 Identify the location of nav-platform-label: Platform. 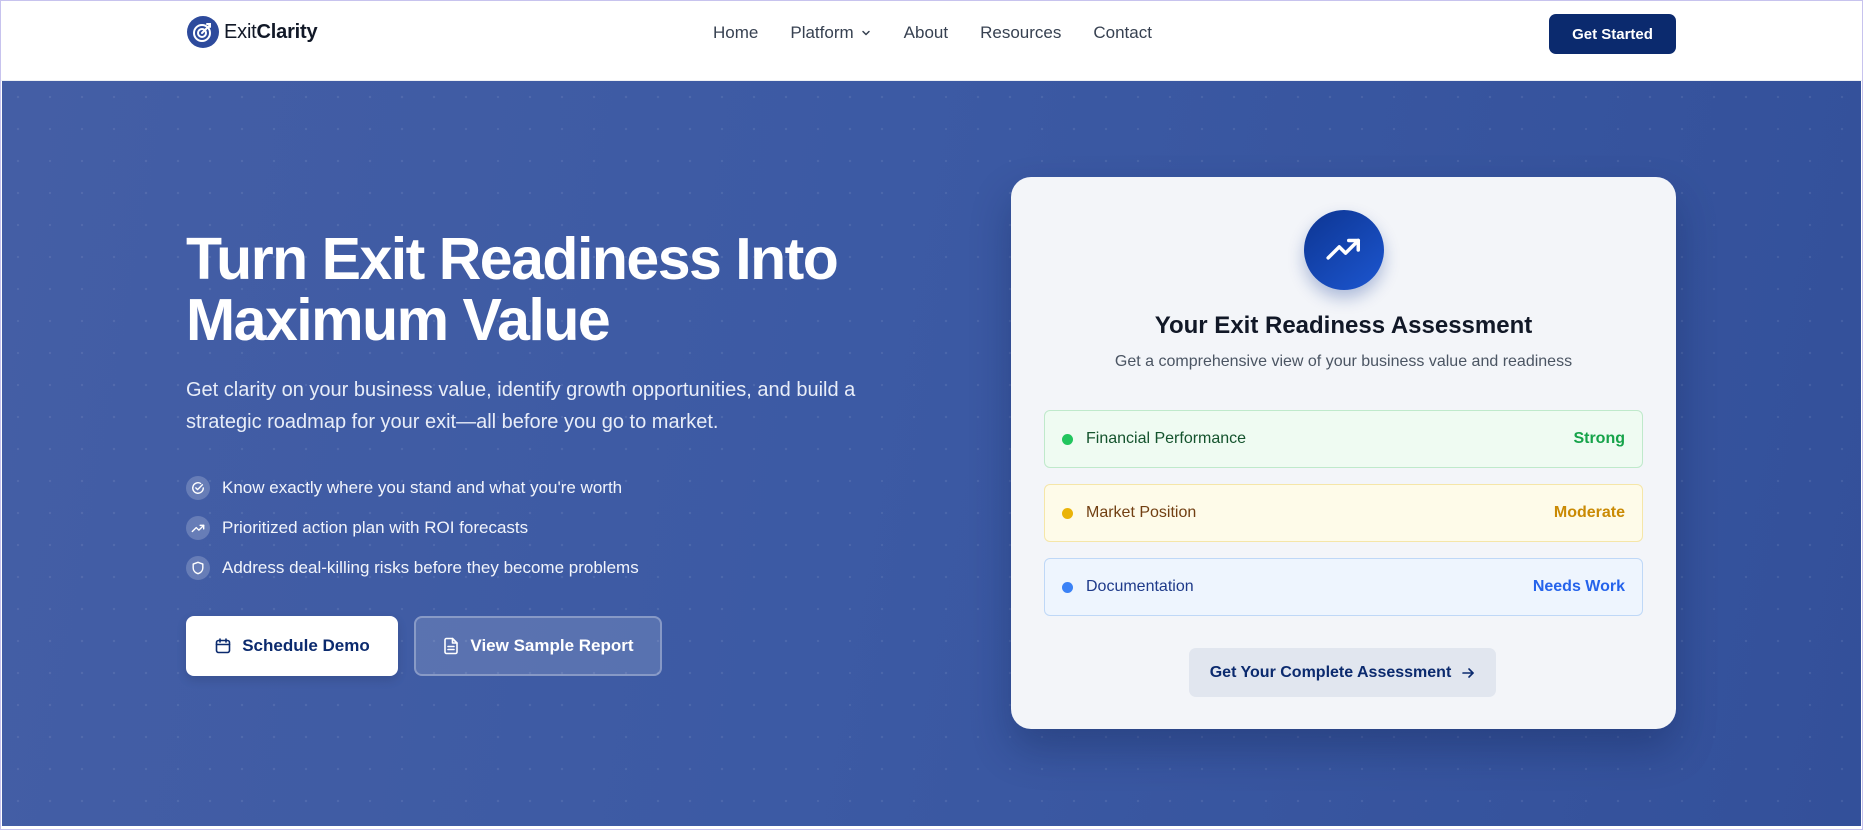
(822, 32).